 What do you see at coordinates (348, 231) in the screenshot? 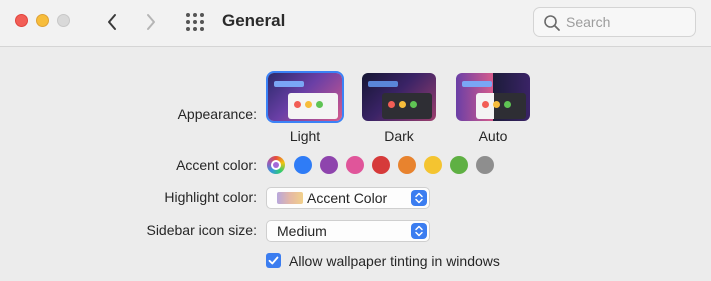
I see `sidebar-icon-size-popup: Medium` at bounding box center [348, 231].